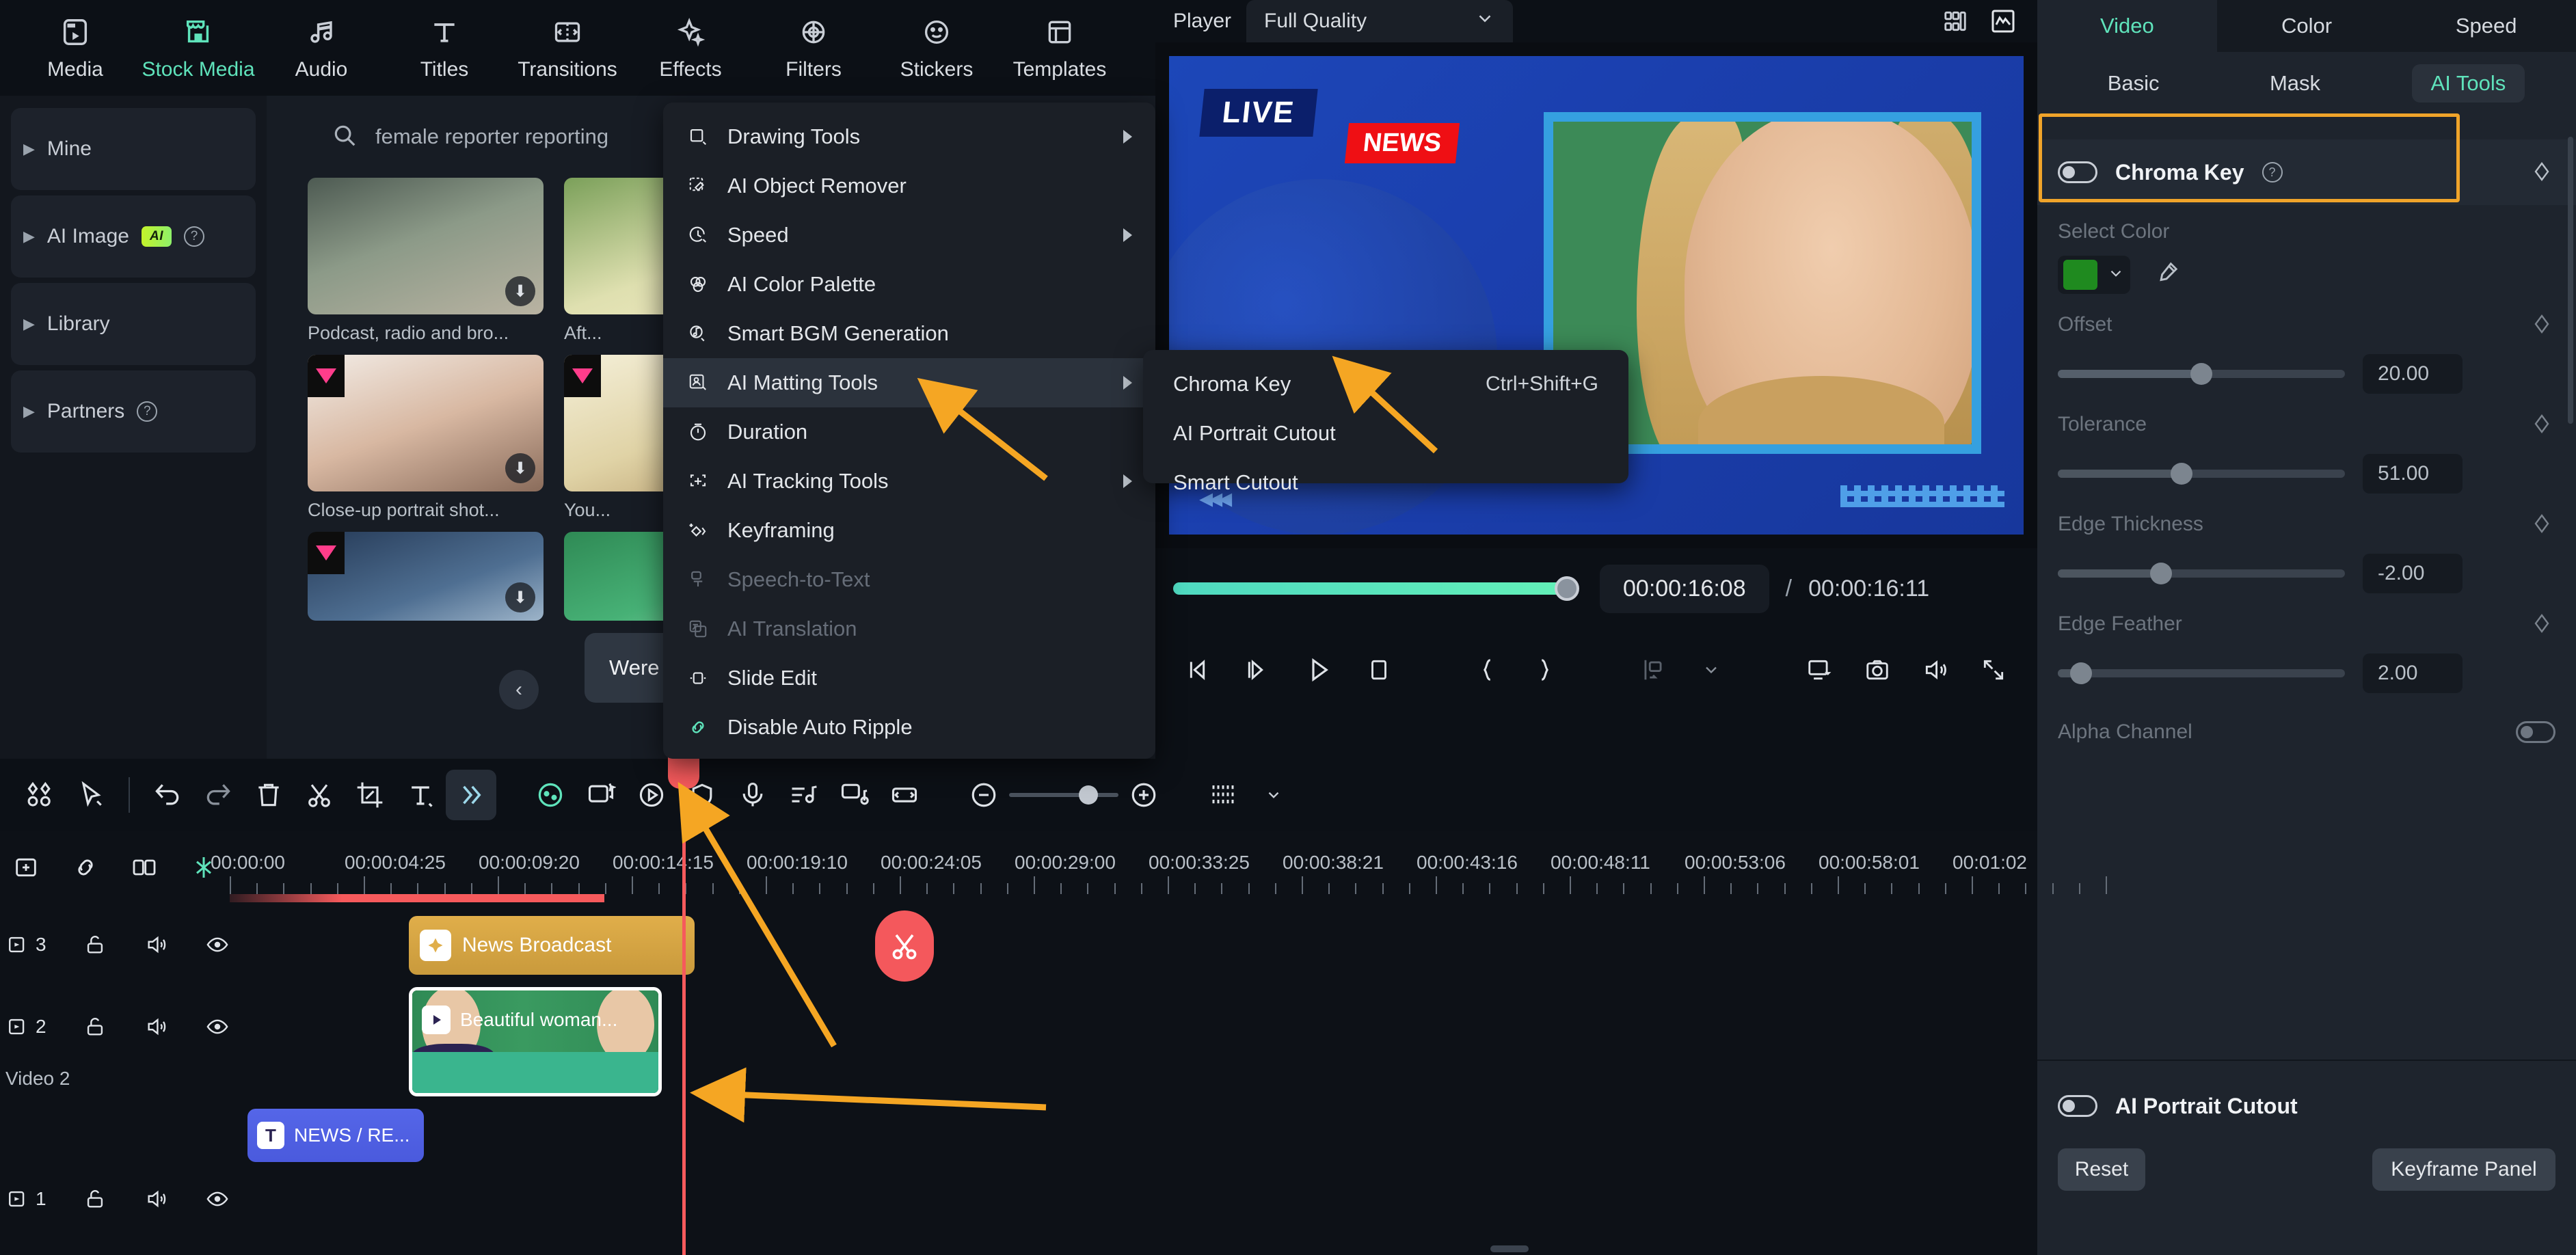 Image resolution: width=2576 pixels, height=1255 pixels. What do you see at coordinates (1378, 670) in the screenshot?
I see `stop-button` at bounding box center [1378, 670].